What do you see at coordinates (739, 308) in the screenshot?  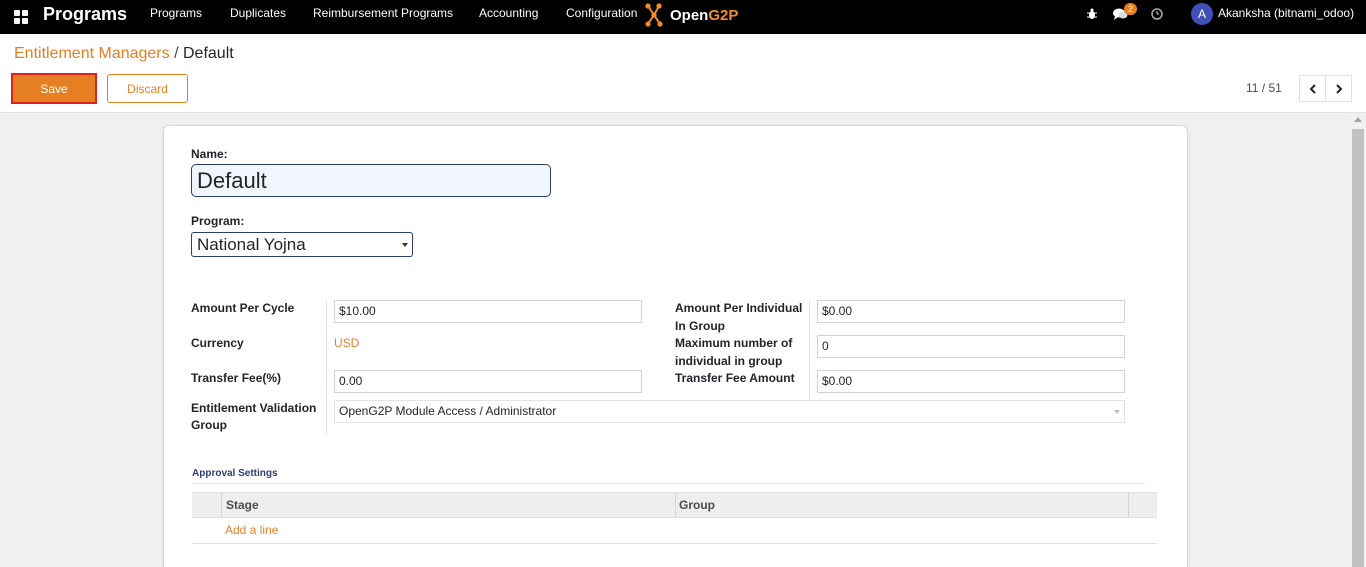 I see `amount-per-individual-label-line-1: Amount Per Individual` at bounding box center [739, 308].